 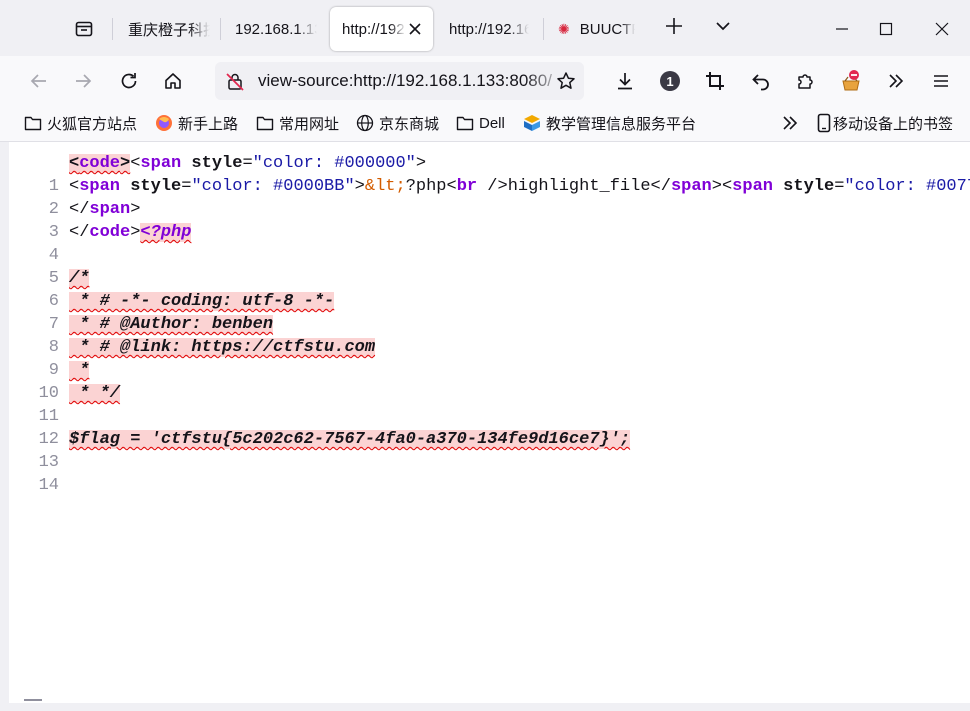 I want to click on maximize-icon, so click(x=886, y=29).